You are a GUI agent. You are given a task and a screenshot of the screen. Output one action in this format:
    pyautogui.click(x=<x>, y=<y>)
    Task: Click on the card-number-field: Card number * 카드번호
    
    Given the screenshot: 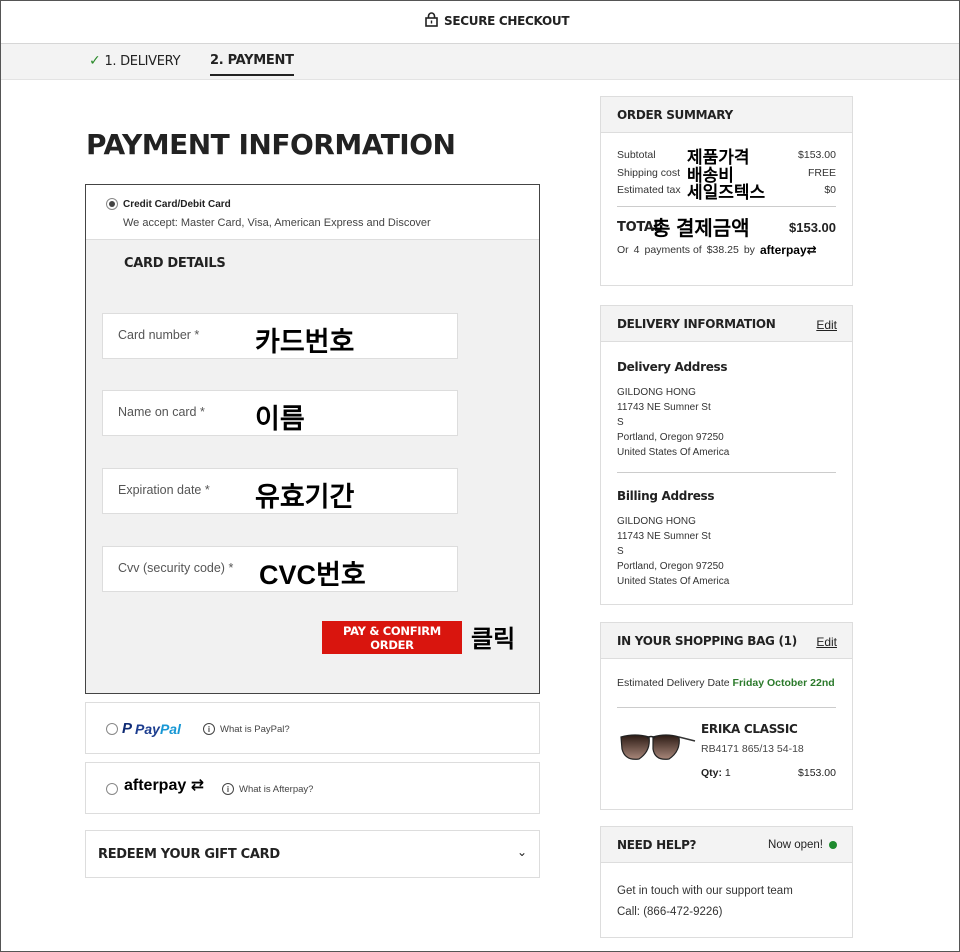 What is the action you would take?
    pyautogui.click(x=280, y=336)
    